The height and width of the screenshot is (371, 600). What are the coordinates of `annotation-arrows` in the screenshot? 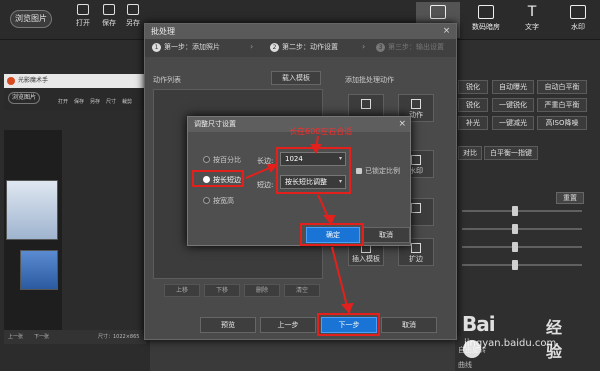 It's located at (299, 224).